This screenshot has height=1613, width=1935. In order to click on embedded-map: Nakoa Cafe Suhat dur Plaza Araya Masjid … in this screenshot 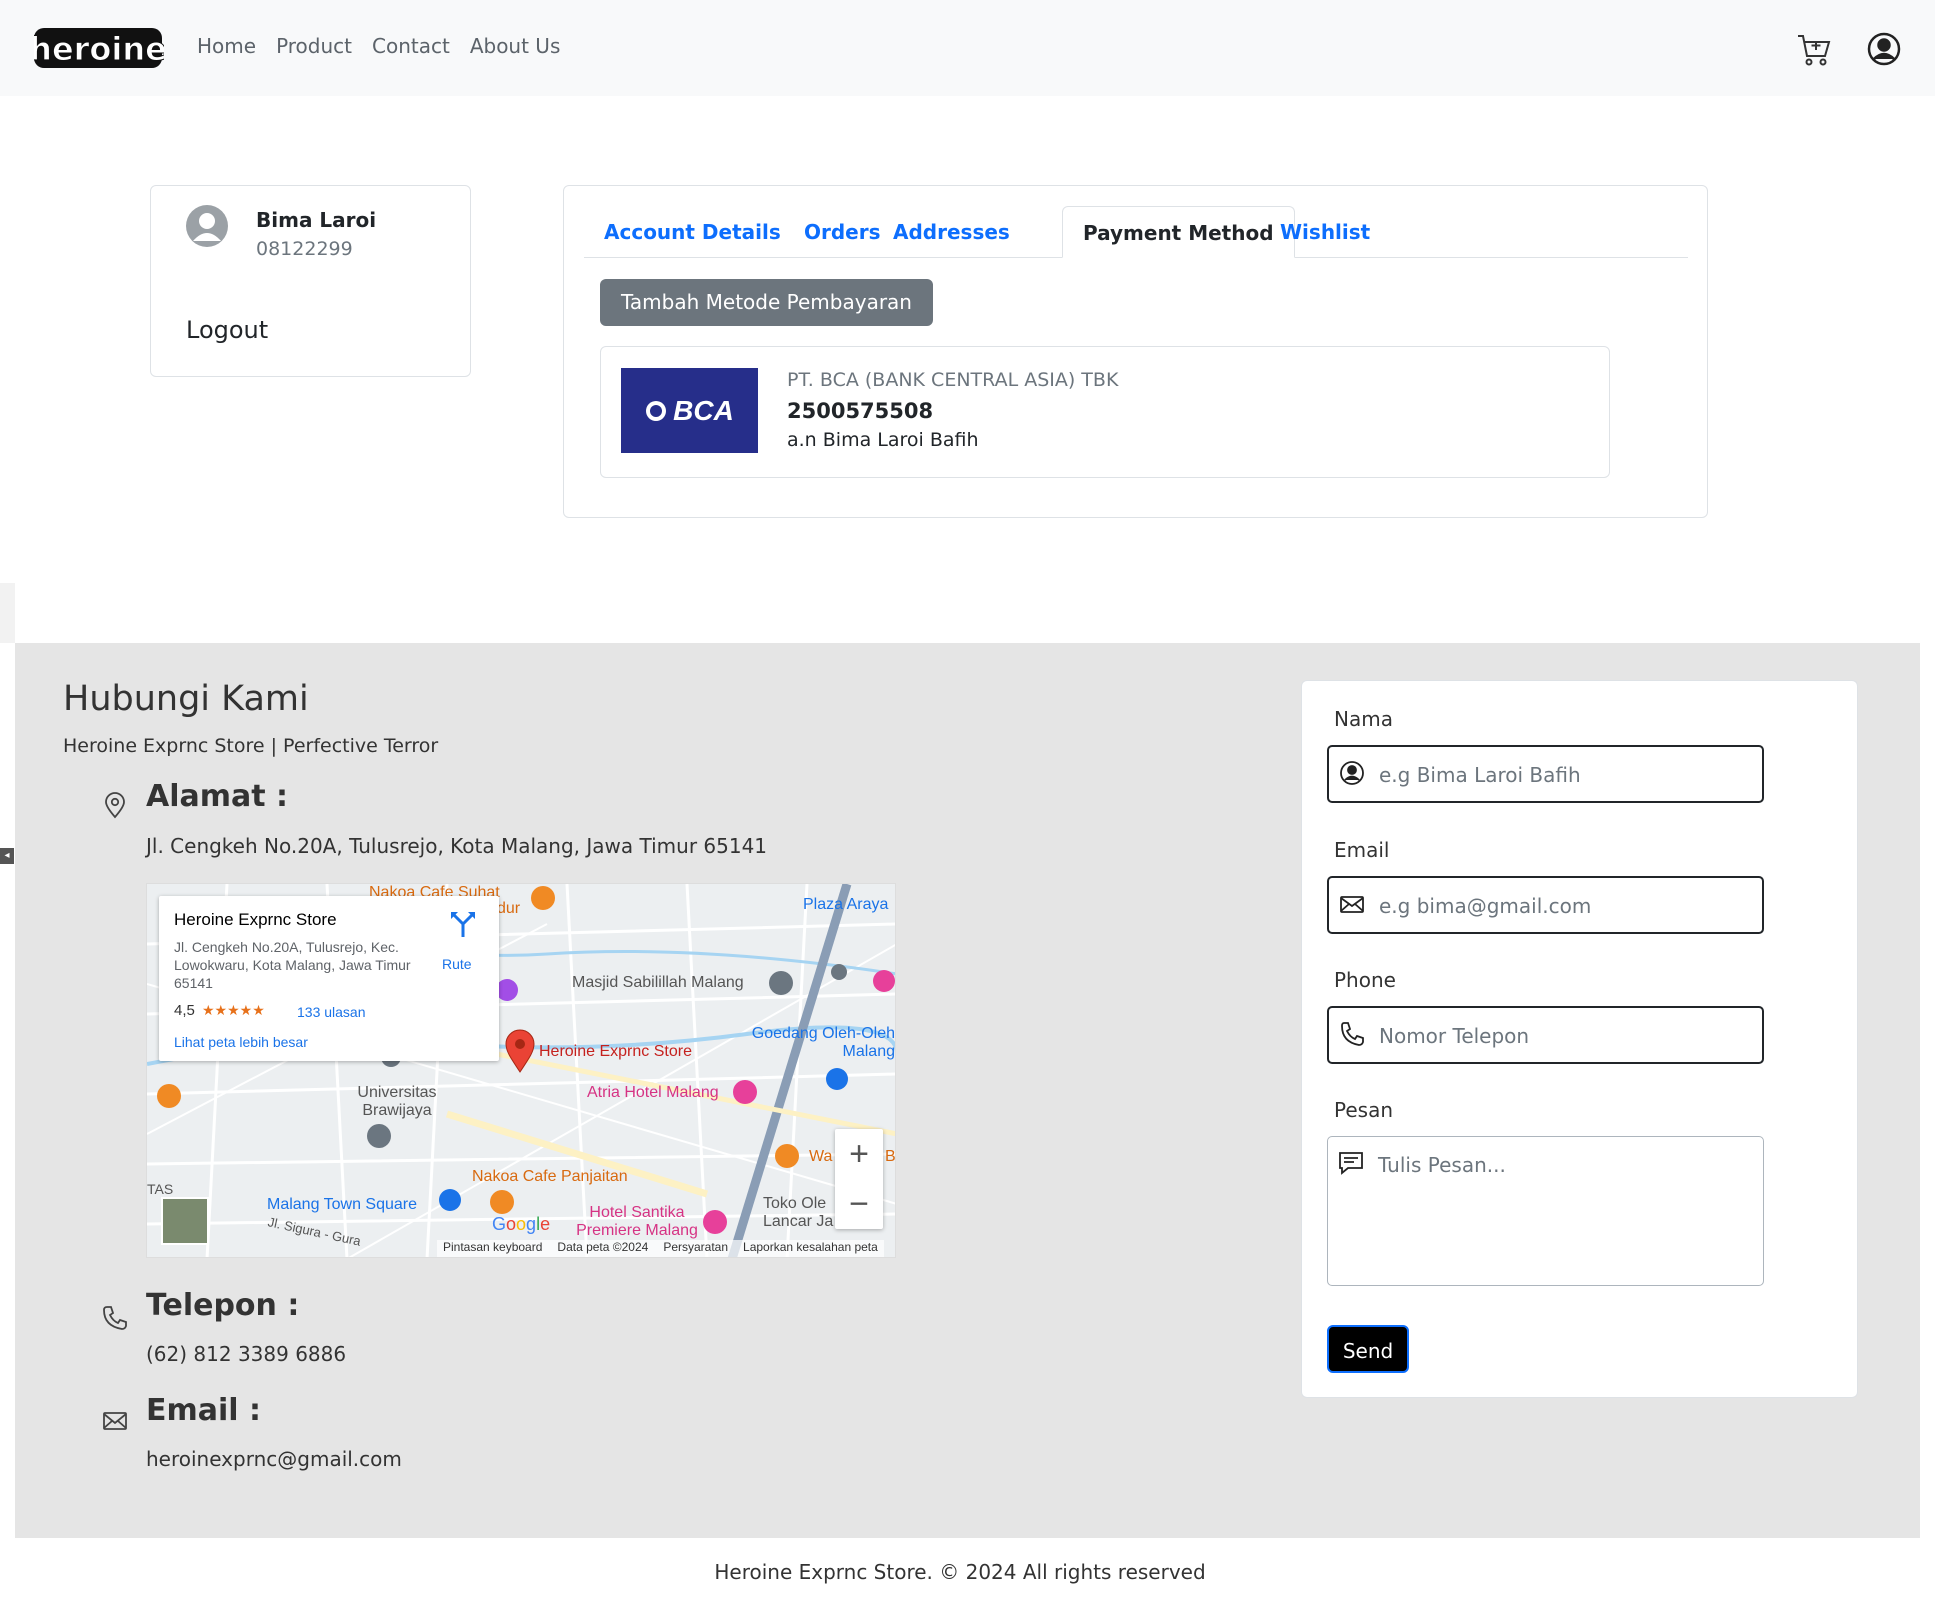, I will do `click(521, 1070)`.